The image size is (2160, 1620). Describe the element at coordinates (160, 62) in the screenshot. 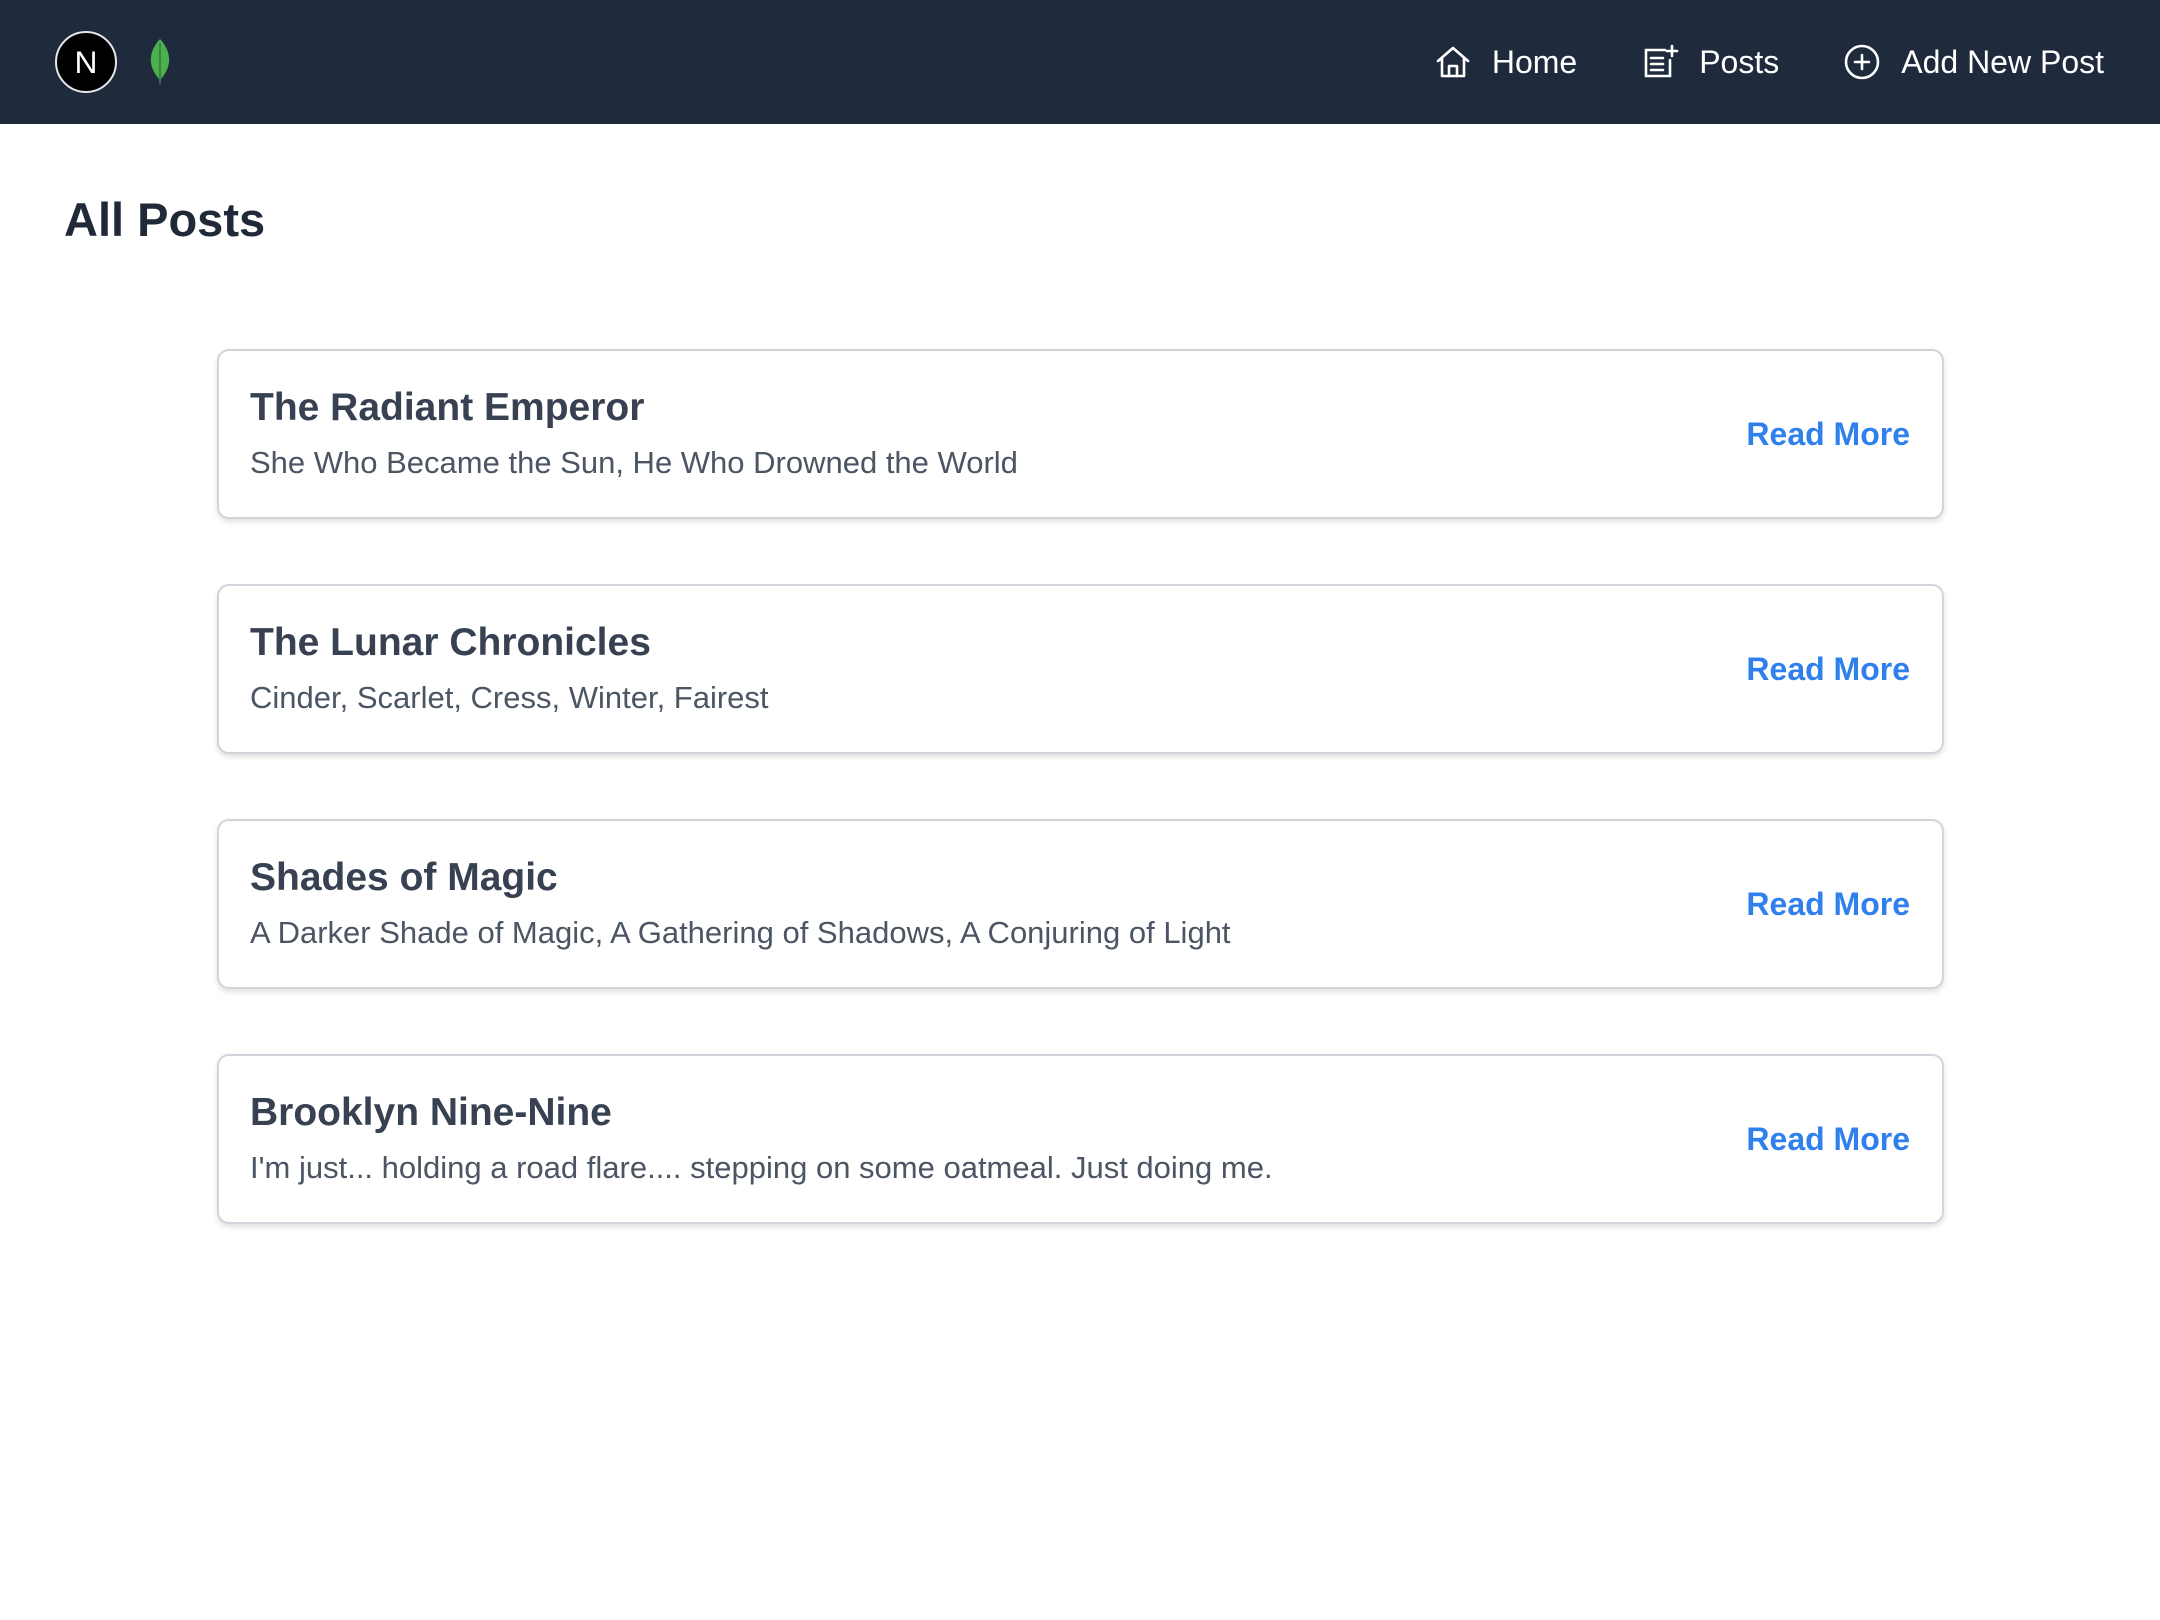

I see `mongodb-leaf-icon` at that location.